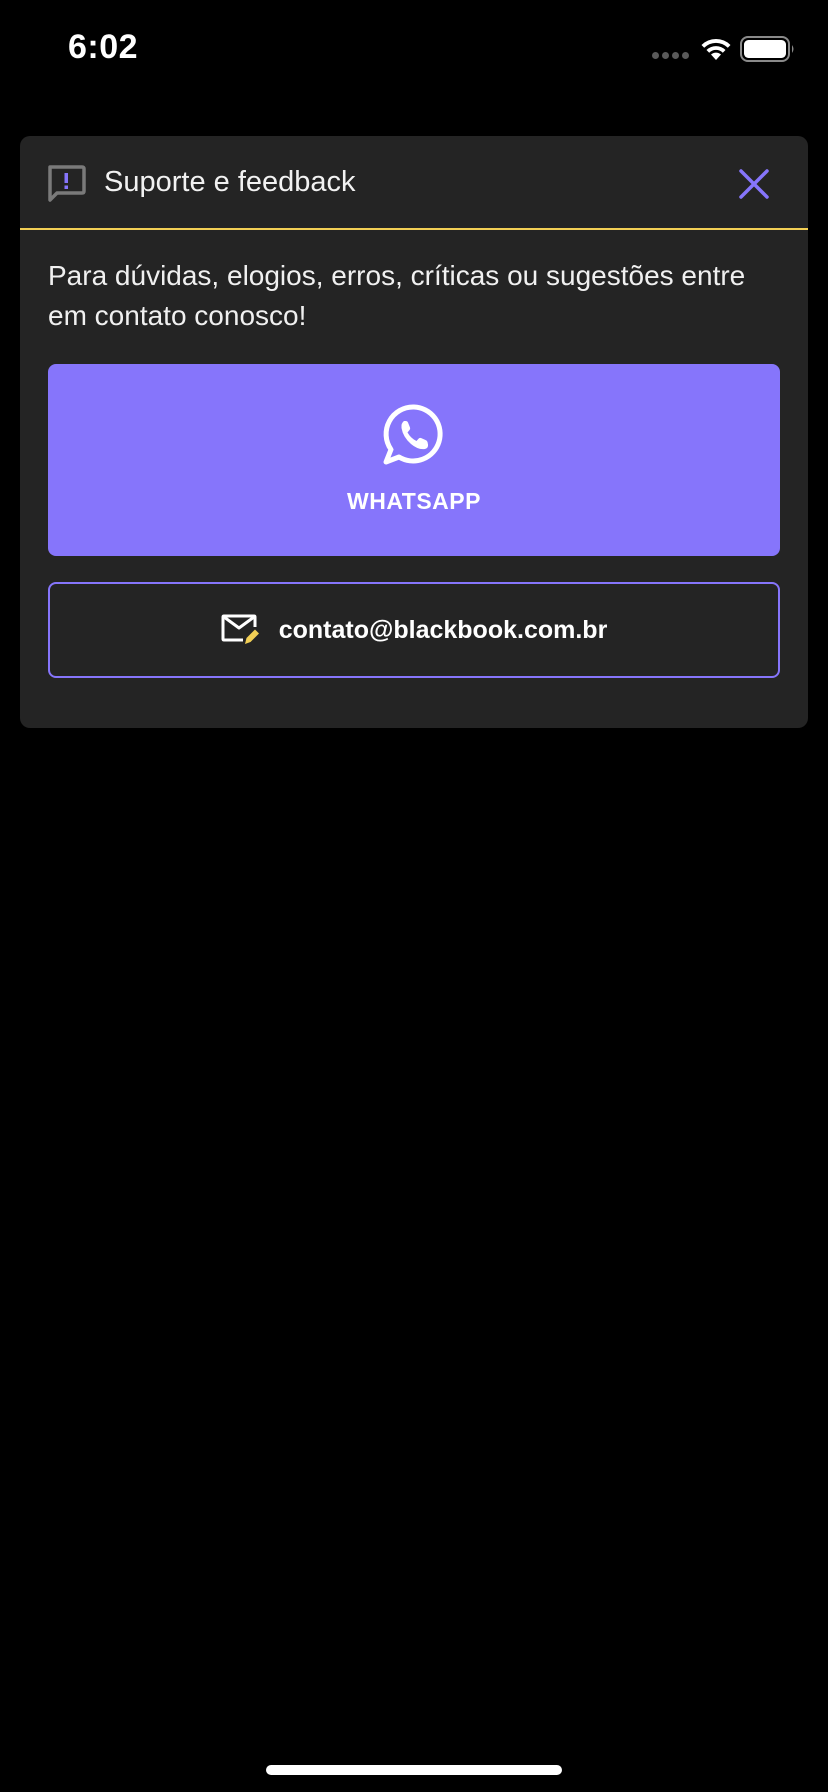  Describe the element at coordinates (240, 629) in the screenshot. I see `email-edit-icon` at that location.